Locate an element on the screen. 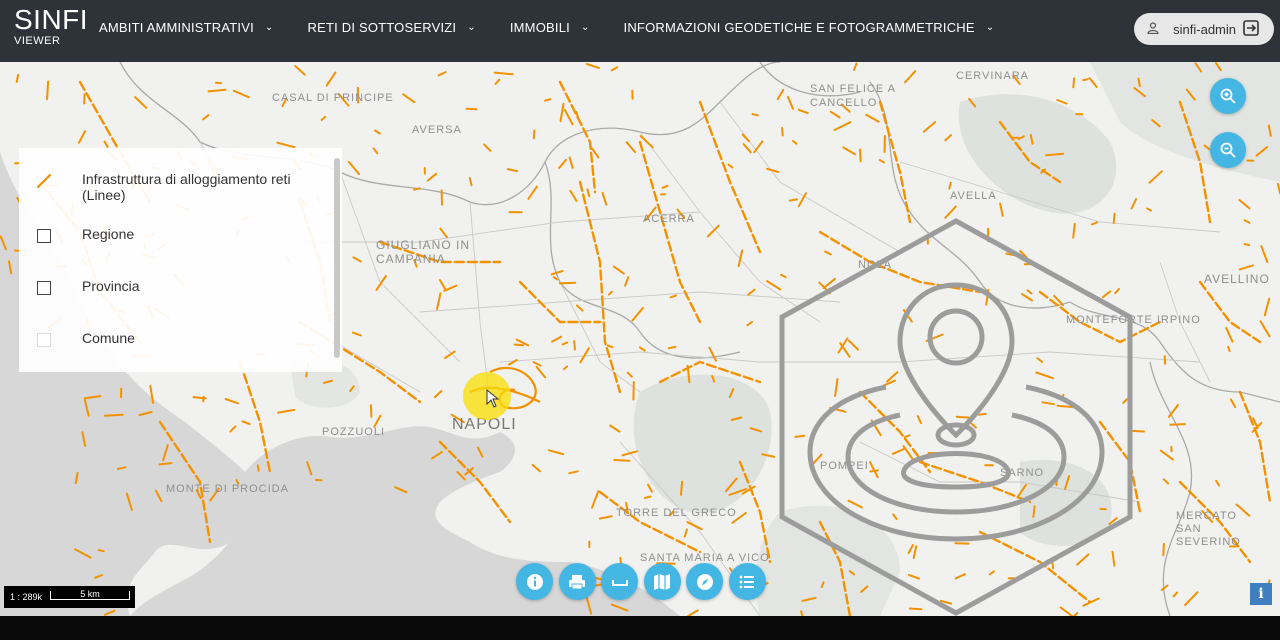 This screenshot has width=1280, height=640. list-button is located at coordinates (747, 581).